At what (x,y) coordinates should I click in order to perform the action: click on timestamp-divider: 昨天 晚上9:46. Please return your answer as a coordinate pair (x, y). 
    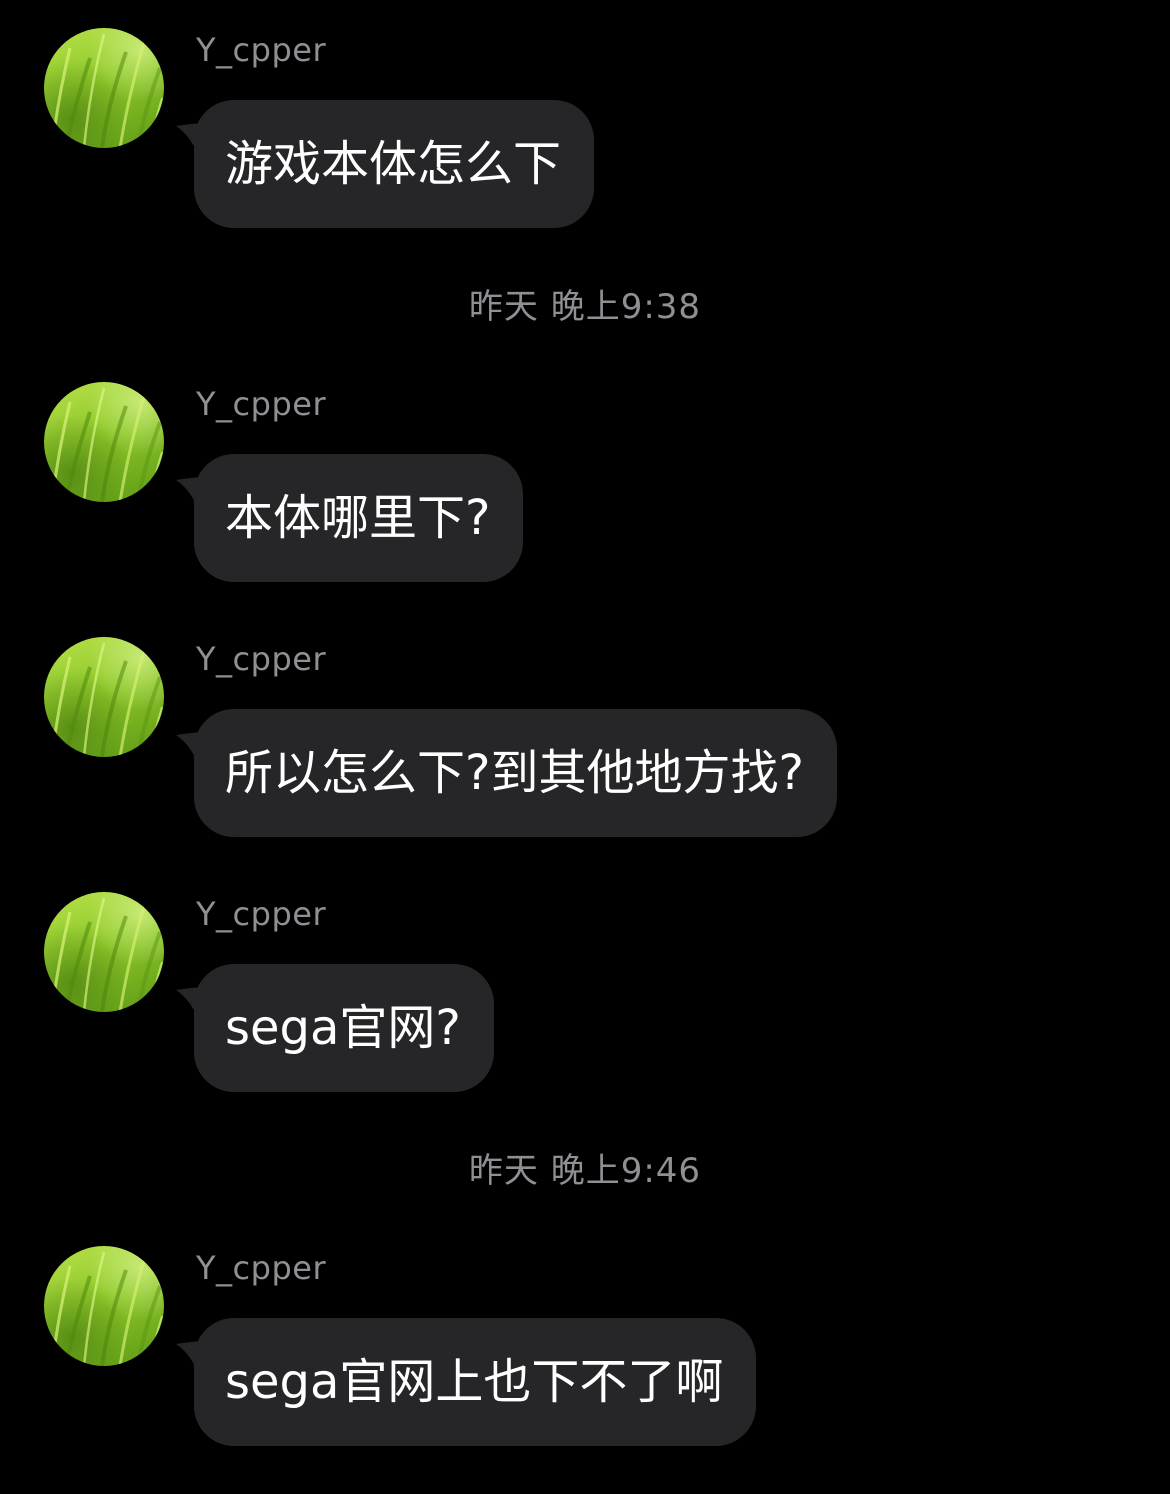
    Looking at the image, I should click on (585, 1171).